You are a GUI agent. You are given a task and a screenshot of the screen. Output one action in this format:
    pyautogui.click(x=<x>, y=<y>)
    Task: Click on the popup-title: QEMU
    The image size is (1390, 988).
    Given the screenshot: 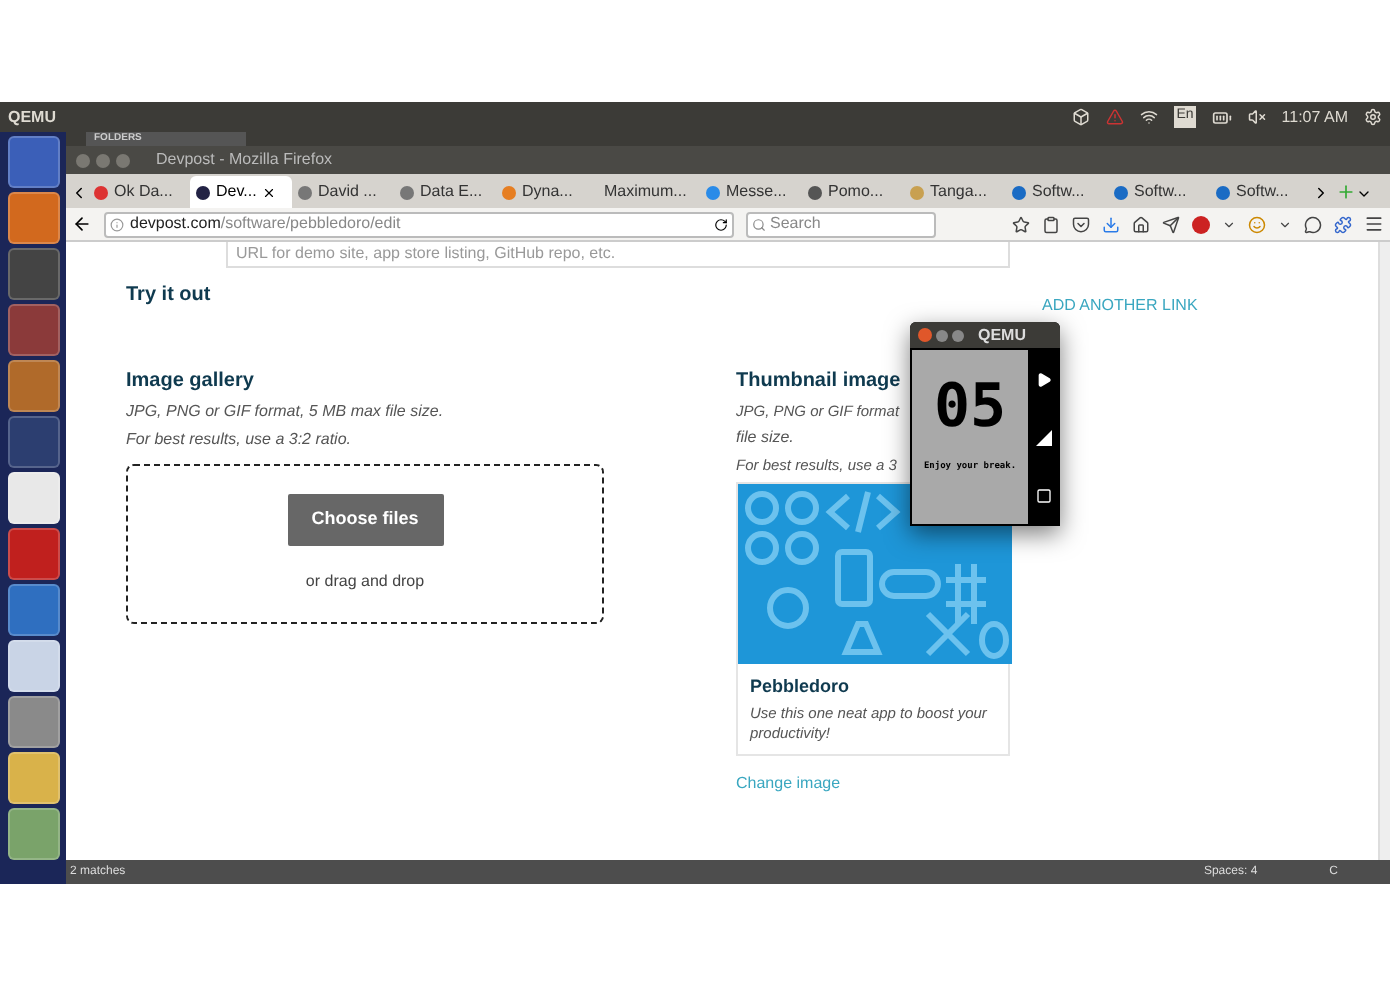 What is the action you would take?
    pyautogui.click(x=1002, y=335)
    